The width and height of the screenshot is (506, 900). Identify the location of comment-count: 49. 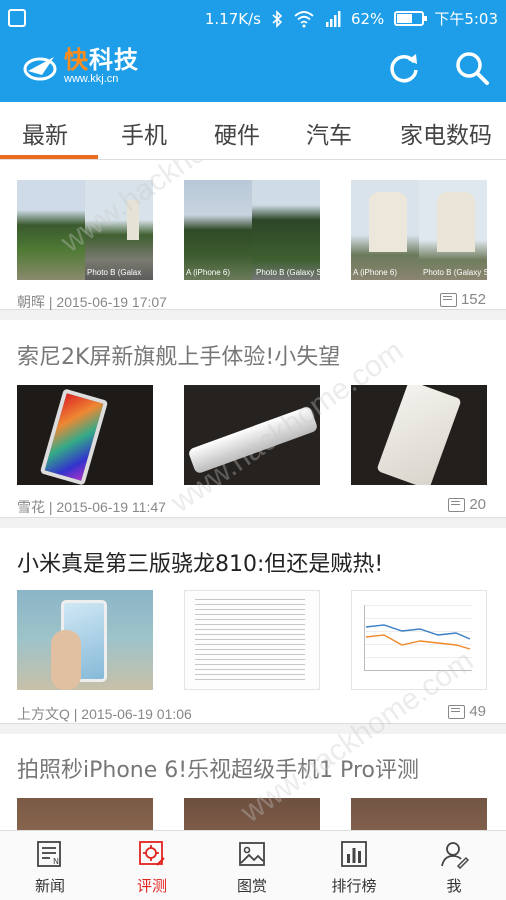
(467, 711).